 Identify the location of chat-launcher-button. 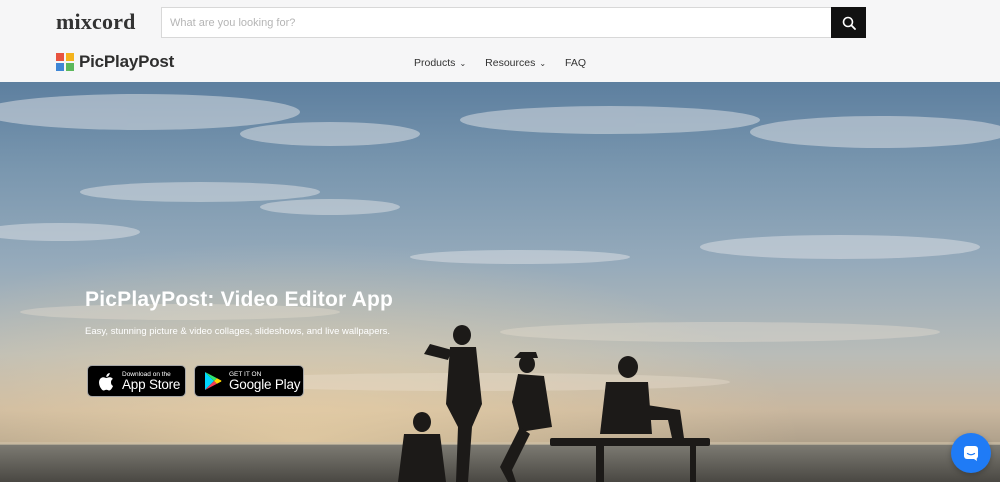
(971, 453).